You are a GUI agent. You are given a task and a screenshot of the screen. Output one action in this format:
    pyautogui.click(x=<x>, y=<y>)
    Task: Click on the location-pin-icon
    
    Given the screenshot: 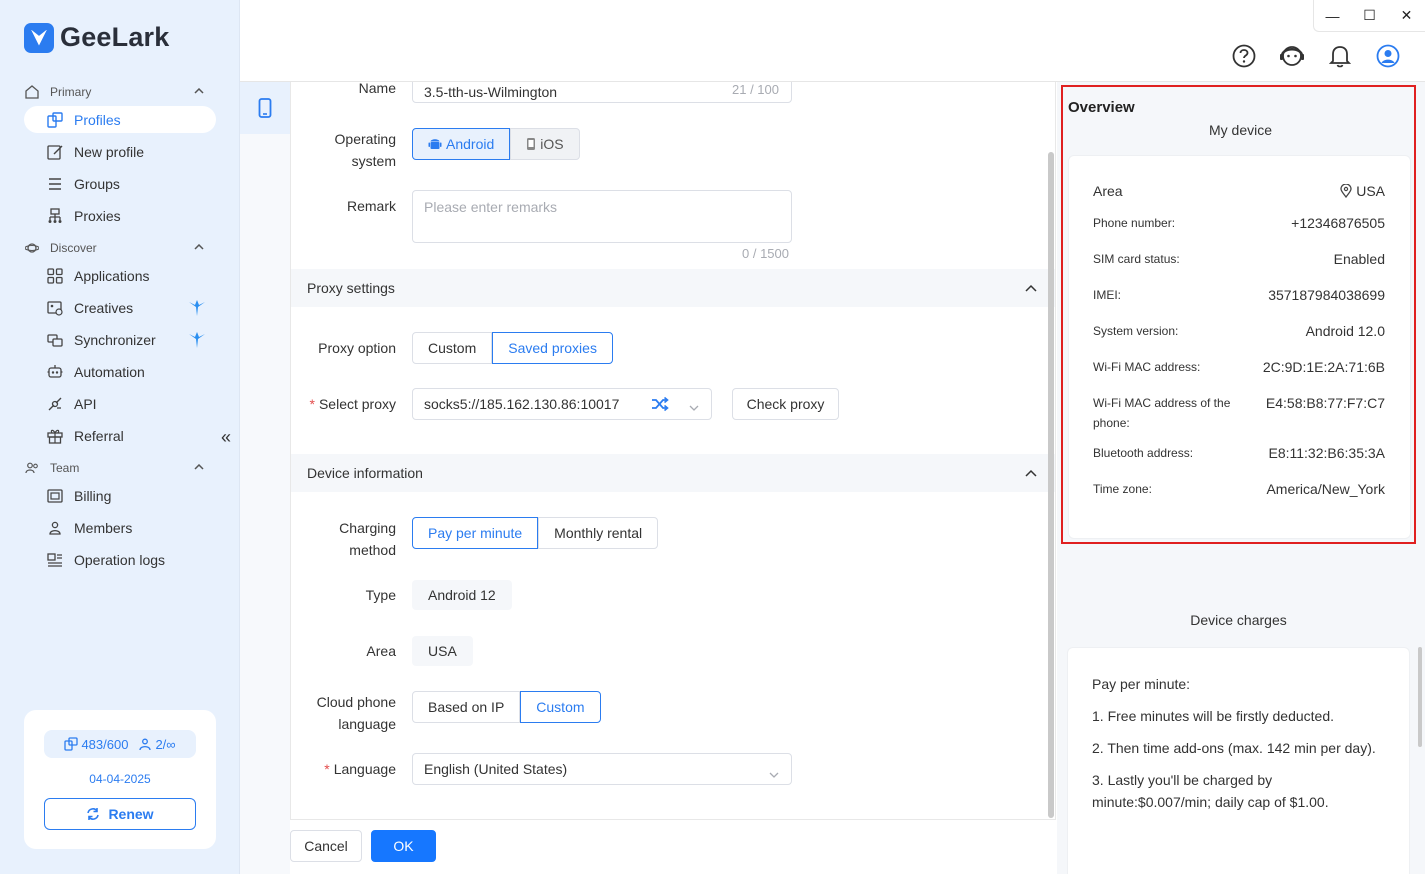 What is the action you would take?
    pyautogui.click(x=1346, y=191)
    